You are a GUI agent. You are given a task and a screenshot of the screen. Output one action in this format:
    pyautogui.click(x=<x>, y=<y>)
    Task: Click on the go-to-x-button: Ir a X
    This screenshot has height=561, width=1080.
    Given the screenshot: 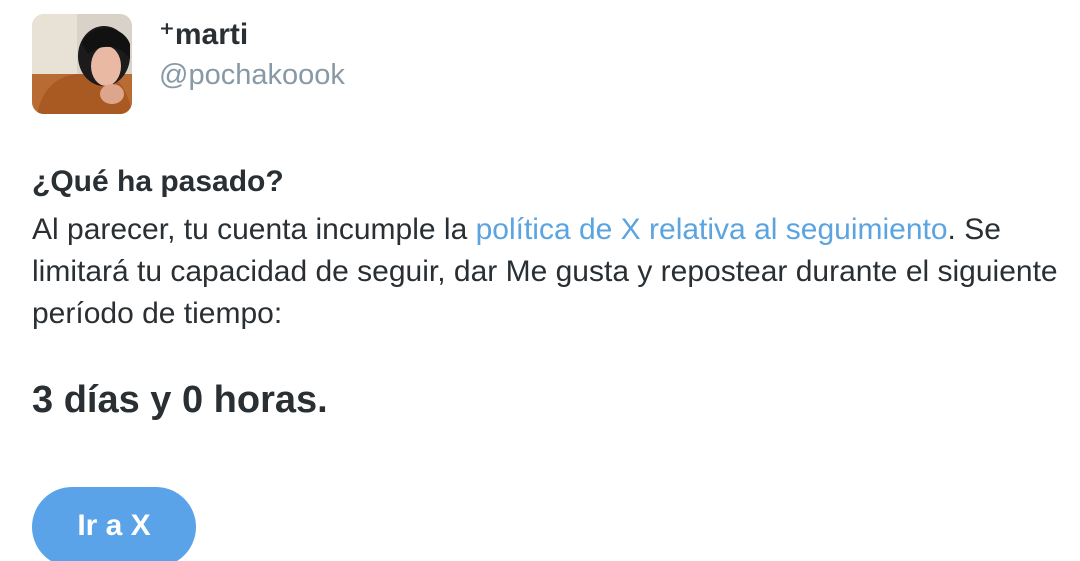 What is the action you would take?
    pyautogui.click(x=114, y=524)
    